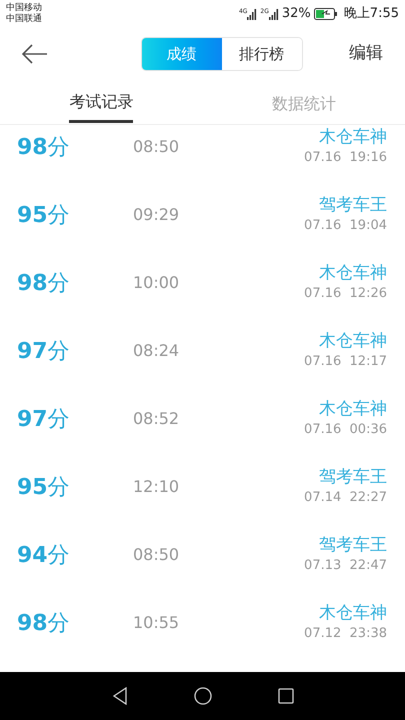 The height and width of the screenshot is (720, 405). I want to click on duration: 12:10, so click(156, 487).